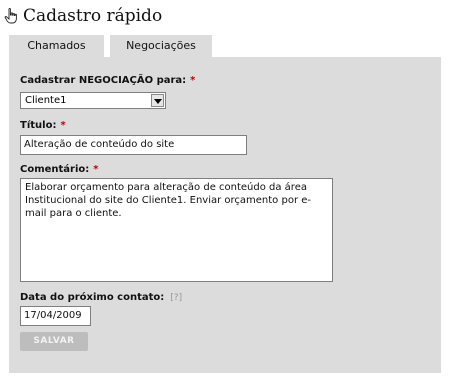 This screenshot has width=450, height=380. What do you see at coordinates (55, 169) in the screenshot?
I see `comentario-label-text: Comentário:` at bounding box center [55, 169].